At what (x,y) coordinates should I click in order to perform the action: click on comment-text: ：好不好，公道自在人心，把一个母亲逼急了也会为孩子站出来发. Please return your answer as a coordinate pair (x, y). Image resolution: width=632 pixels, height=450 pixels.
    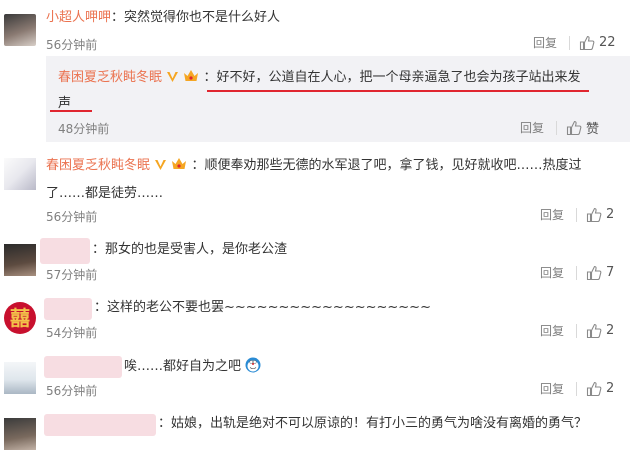
    Looking at the image, I should click on (392, 77).